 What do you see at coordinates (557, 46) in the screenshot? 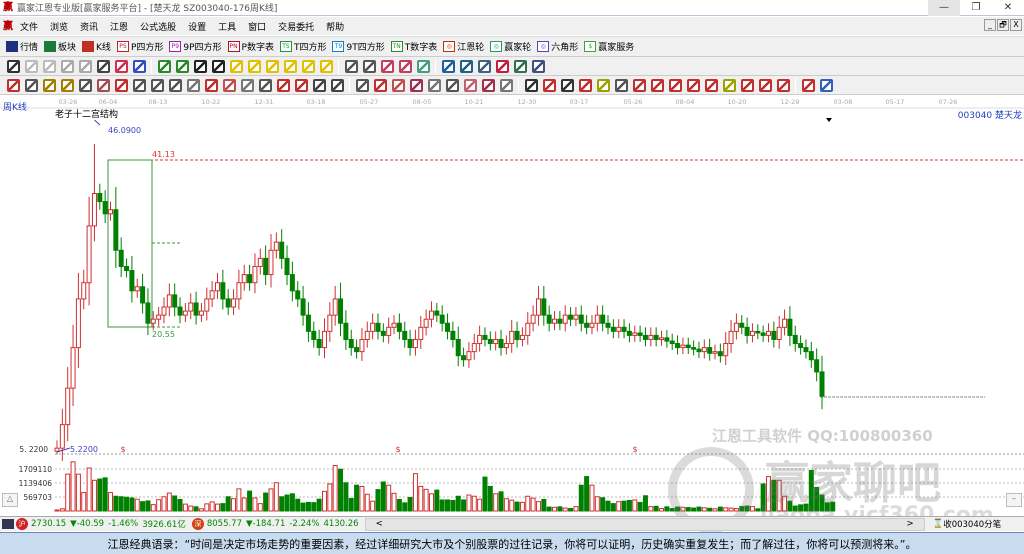
I see `toolbar-button-11: ◎ 六角形` at bounding box center [557, 46].